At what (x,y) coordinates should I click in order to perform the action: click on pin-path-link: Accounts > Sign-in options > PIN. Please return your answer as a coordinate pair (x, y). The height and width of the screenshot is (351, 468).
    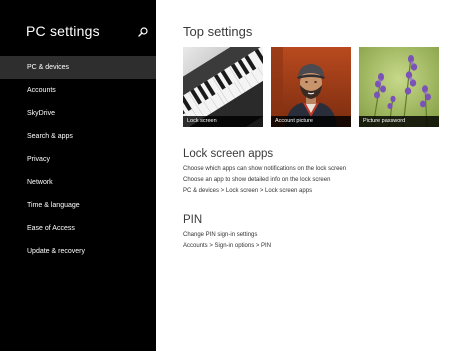
    Looking at the image, I should click on (227, 246).